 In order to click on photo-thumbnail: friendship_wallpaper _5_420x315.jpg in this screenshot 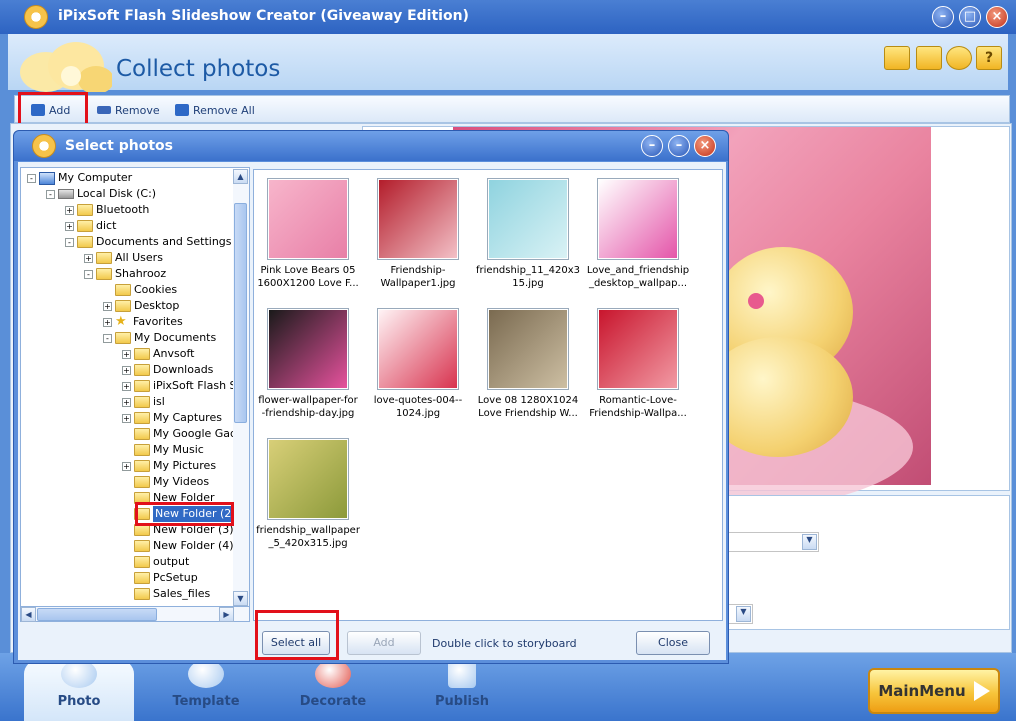, I will do `click(308, 494)`.